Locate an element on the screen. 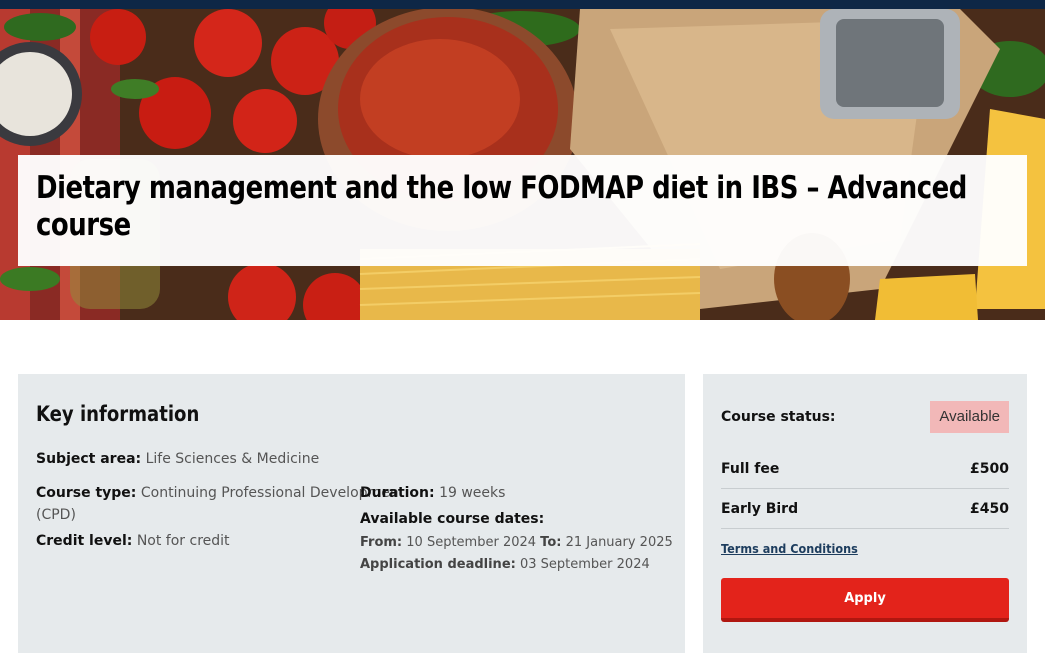 This screenshot has width=1045, height=653. course-status-row: Course status: Available is located at coordinates (865, 417).